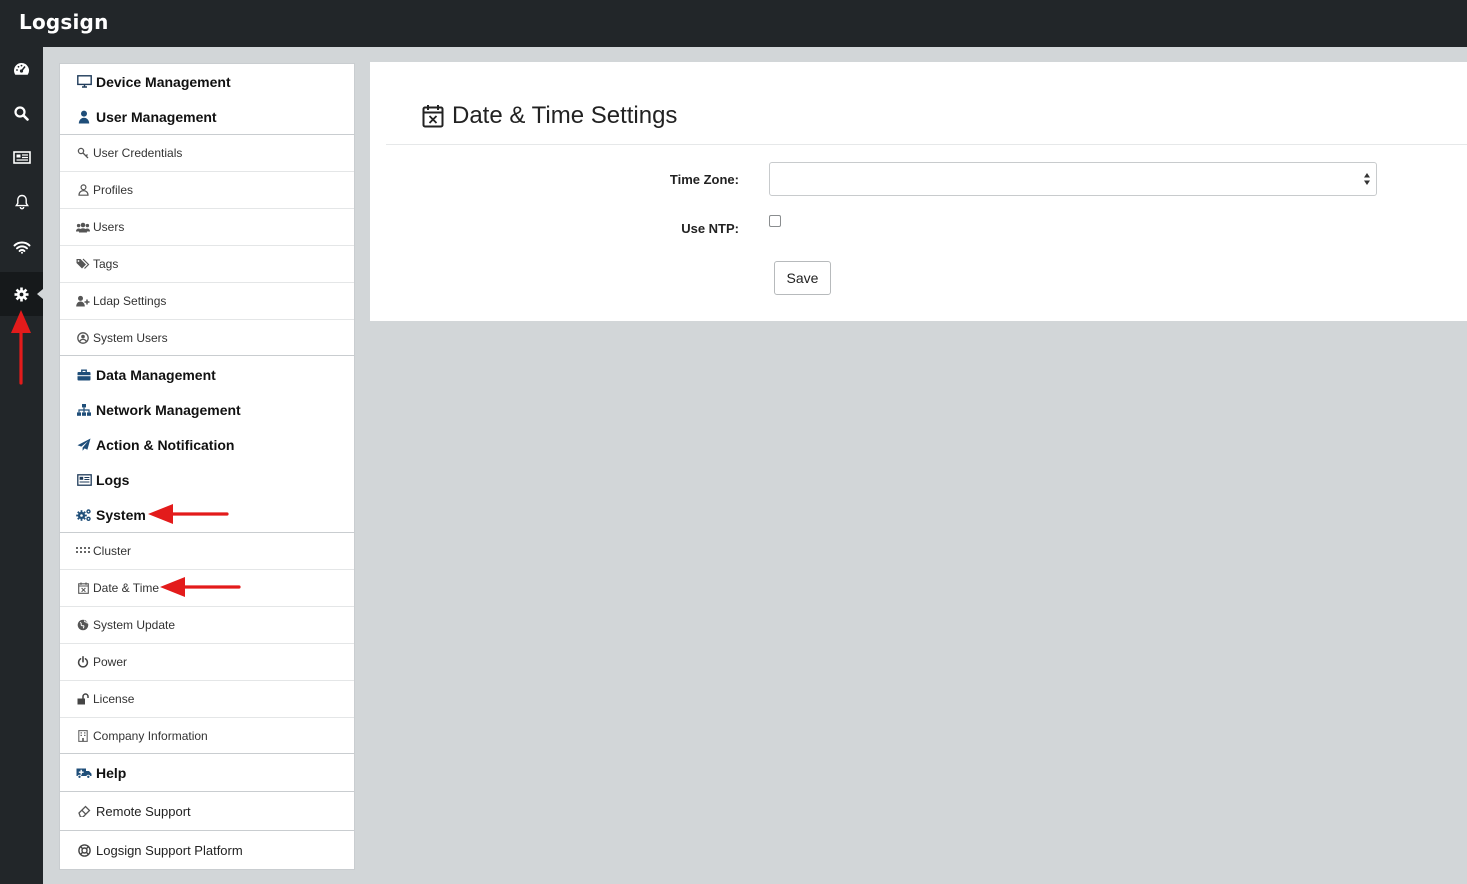 The width and height of the screenshot is (1467, 884). Describe the element at coordinates (21, 69) in the screenshot. I see `dashboard-icon` at that location.